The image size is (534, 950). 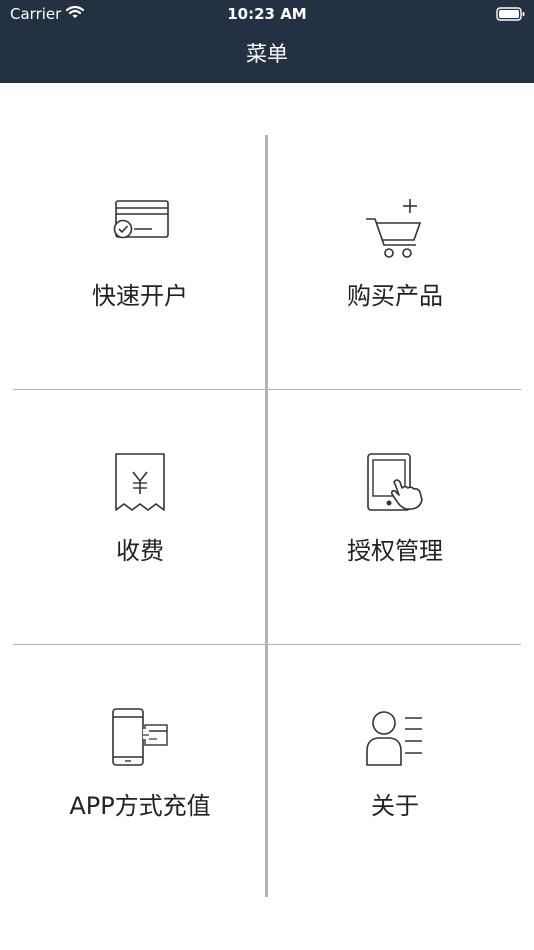 What do you see at coordinates (140, 551) in the screenshot?
I see `menu-item-label: 收费` at bounding box center [140, 551].